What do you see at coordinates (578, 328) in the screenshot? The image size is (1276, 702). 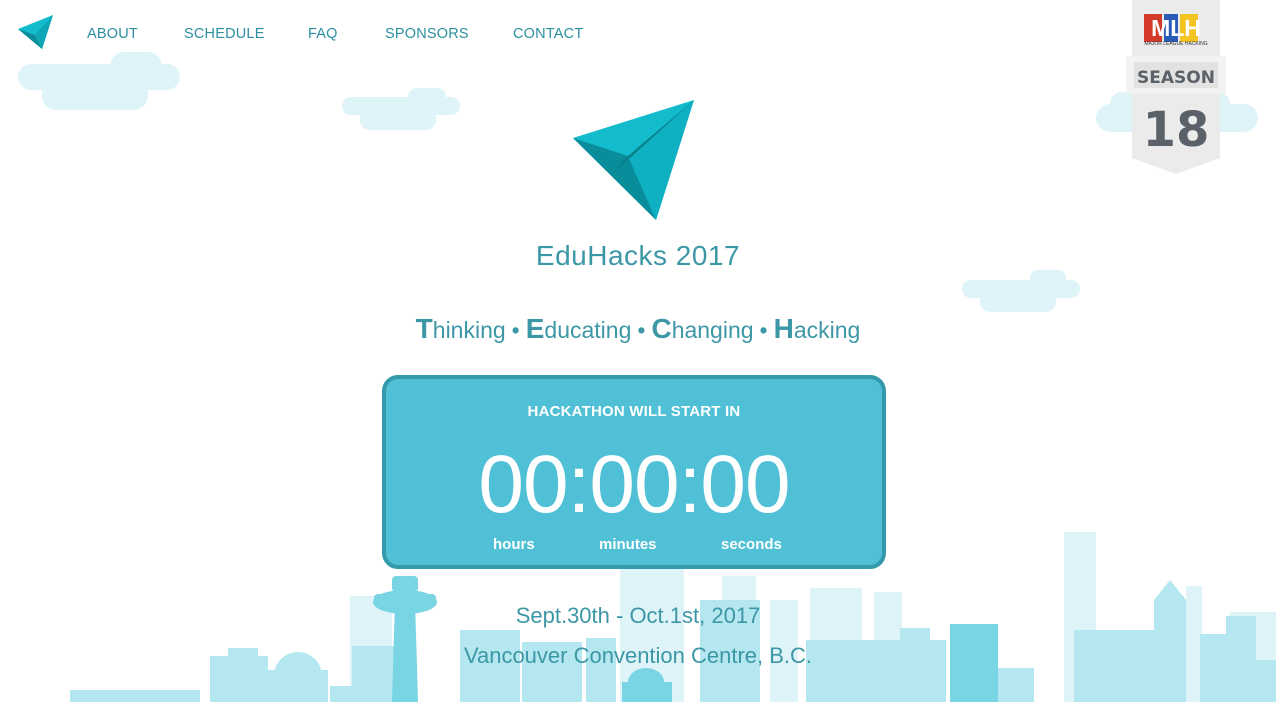 I see `tagline-word: Educating` at bounding box center [578, 328].